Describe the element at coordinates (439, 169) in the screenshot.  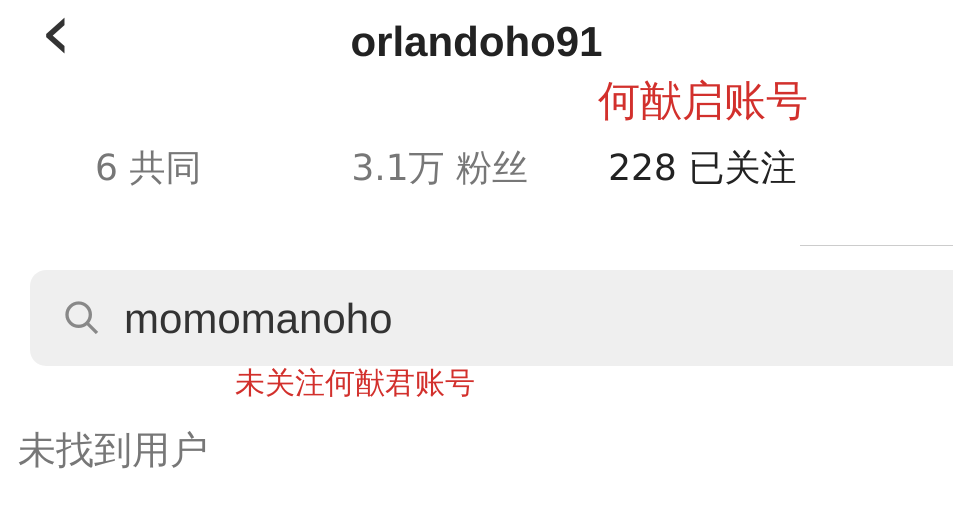
I see `profile-stat: 3.1万 粉丝` at that location.